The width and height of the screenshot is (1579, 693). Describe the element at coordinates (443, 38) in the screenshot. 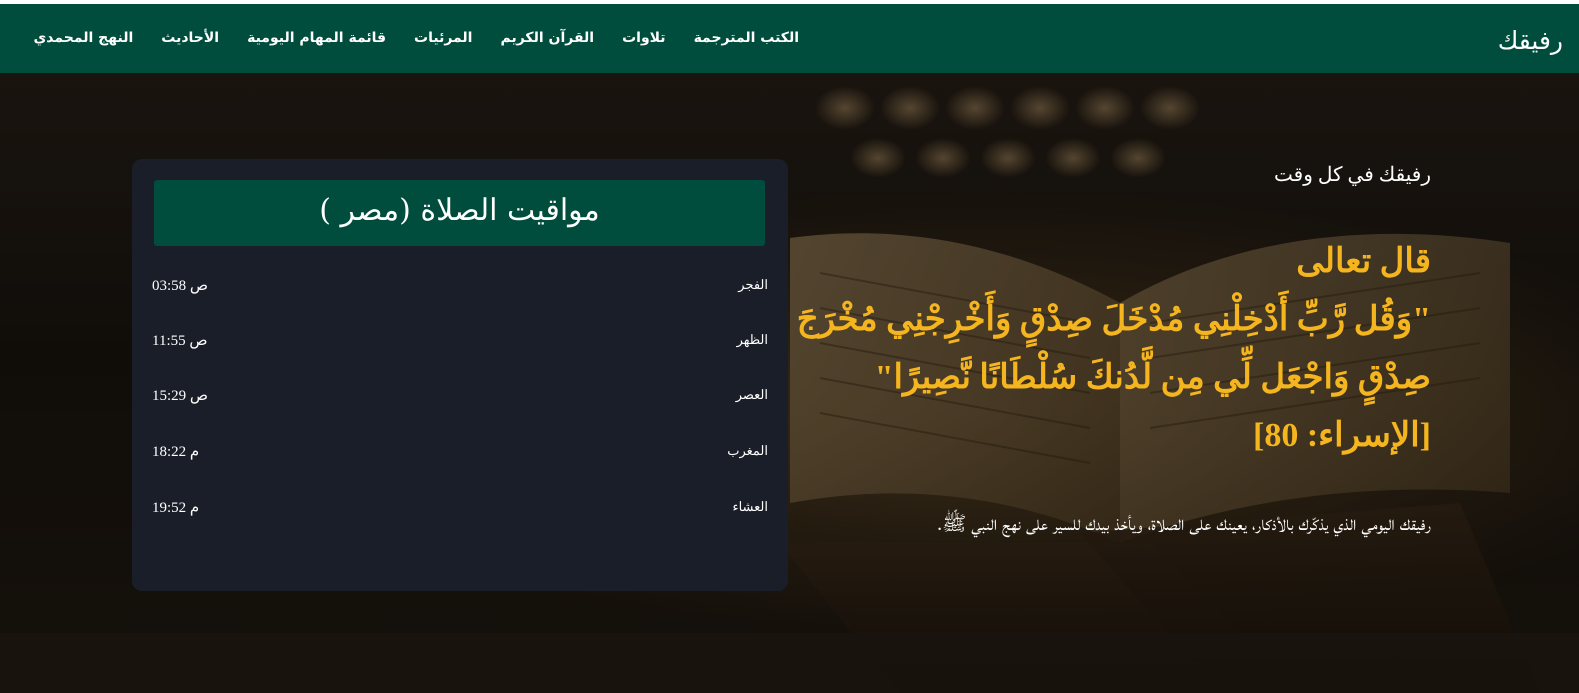

I see `nav-link-videos: المرئيات` at that location.